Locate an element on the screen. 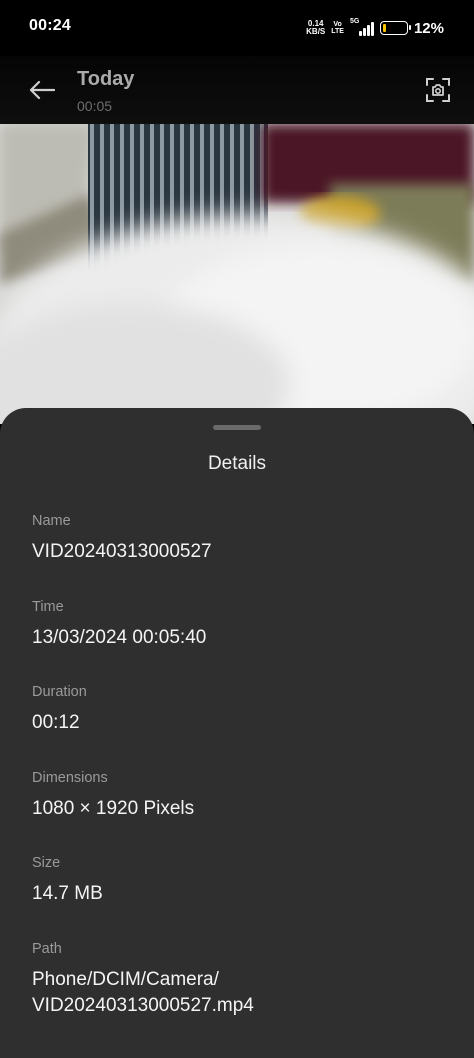 The width and height of the screenshot is (474, 1058). detail-dimensions: Dimensions 1080 × 1920 Pixels is located at coordinates (242, 813).